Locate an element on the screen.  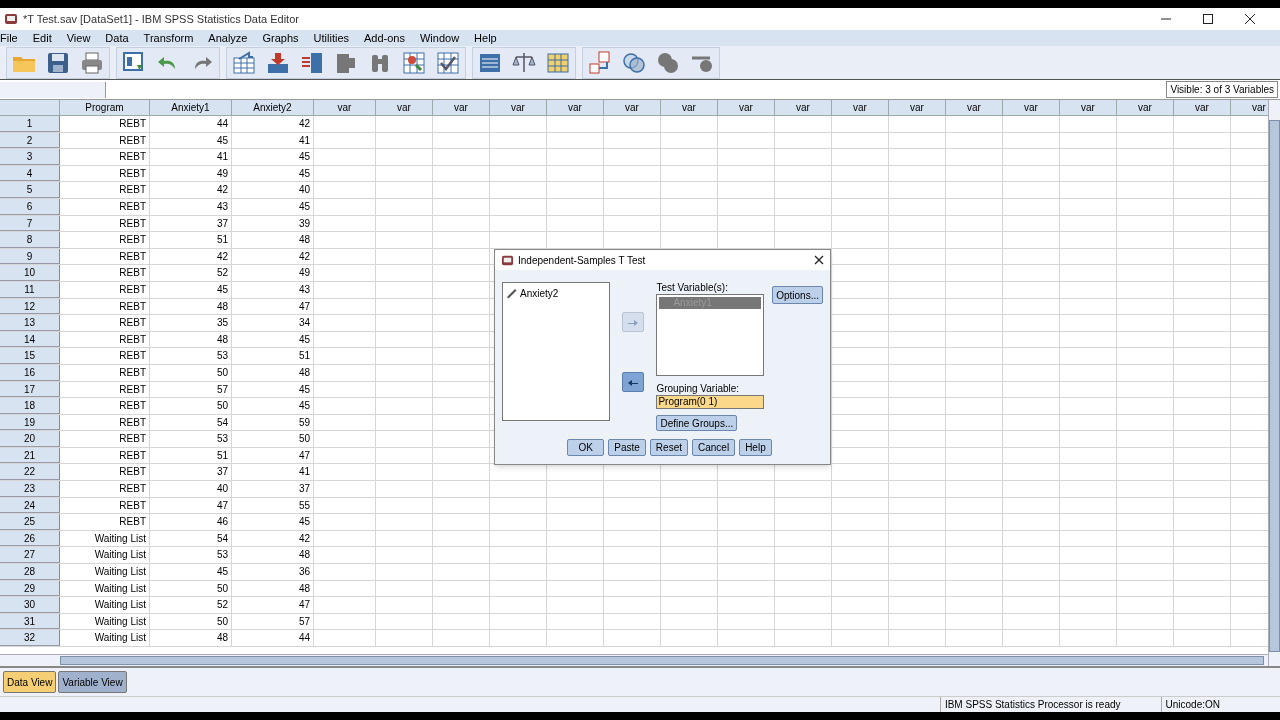
table-cell: 51 is located at coordinates (273, 356).